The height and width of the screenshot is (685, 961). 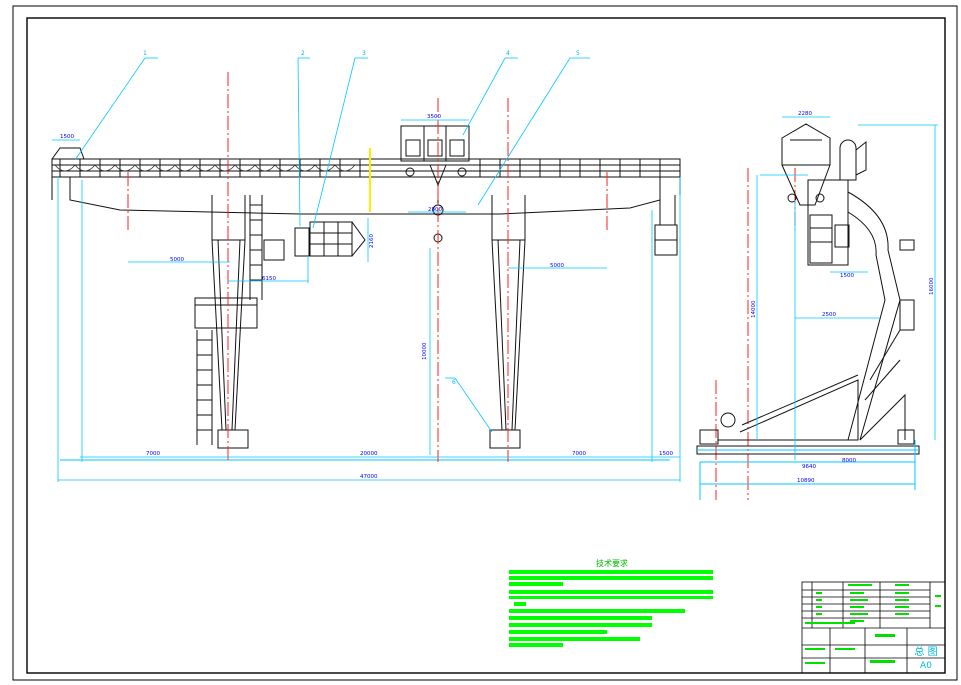 What do you see at coordinates (666, 454) in the screenshot?
I see `dim-1500-bottom: 1500` at bounding box center [666, 454].